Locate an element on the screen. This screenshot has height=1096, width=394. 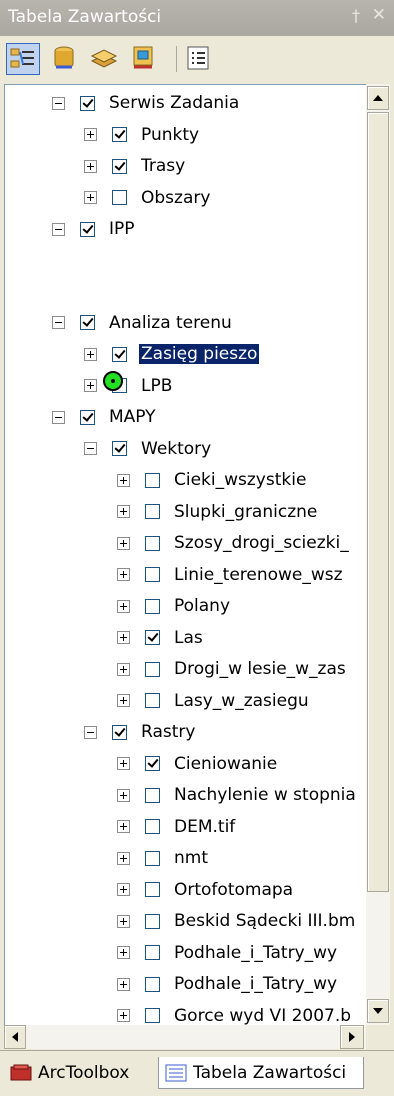
layer-row: Gorce wyd VI 2007.b is located at coordinates (235, 1014).